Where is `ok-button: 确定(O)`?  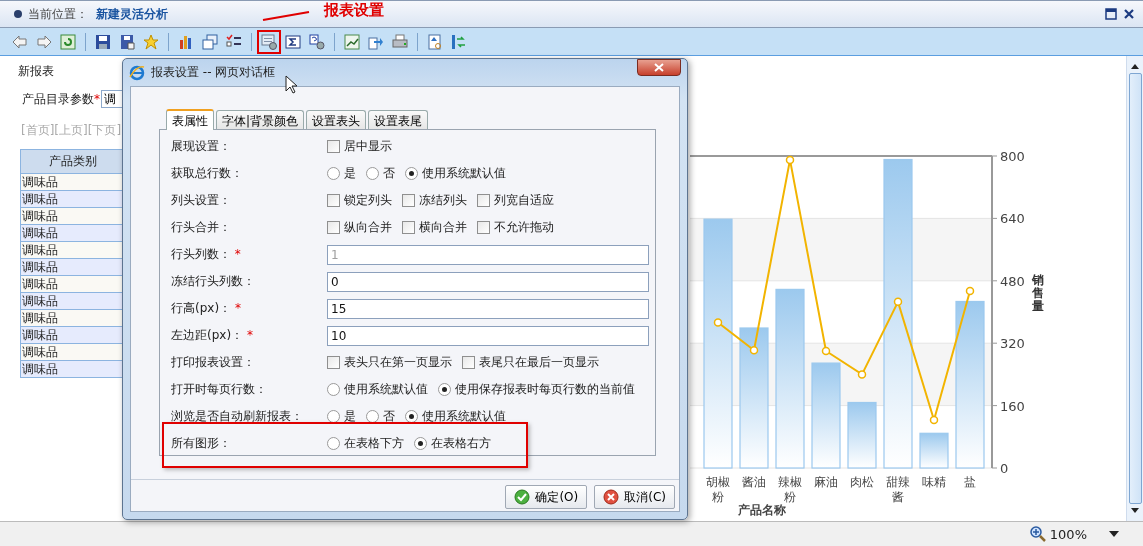
ok-button: 确定(O) is located at coordinates (546, 497).